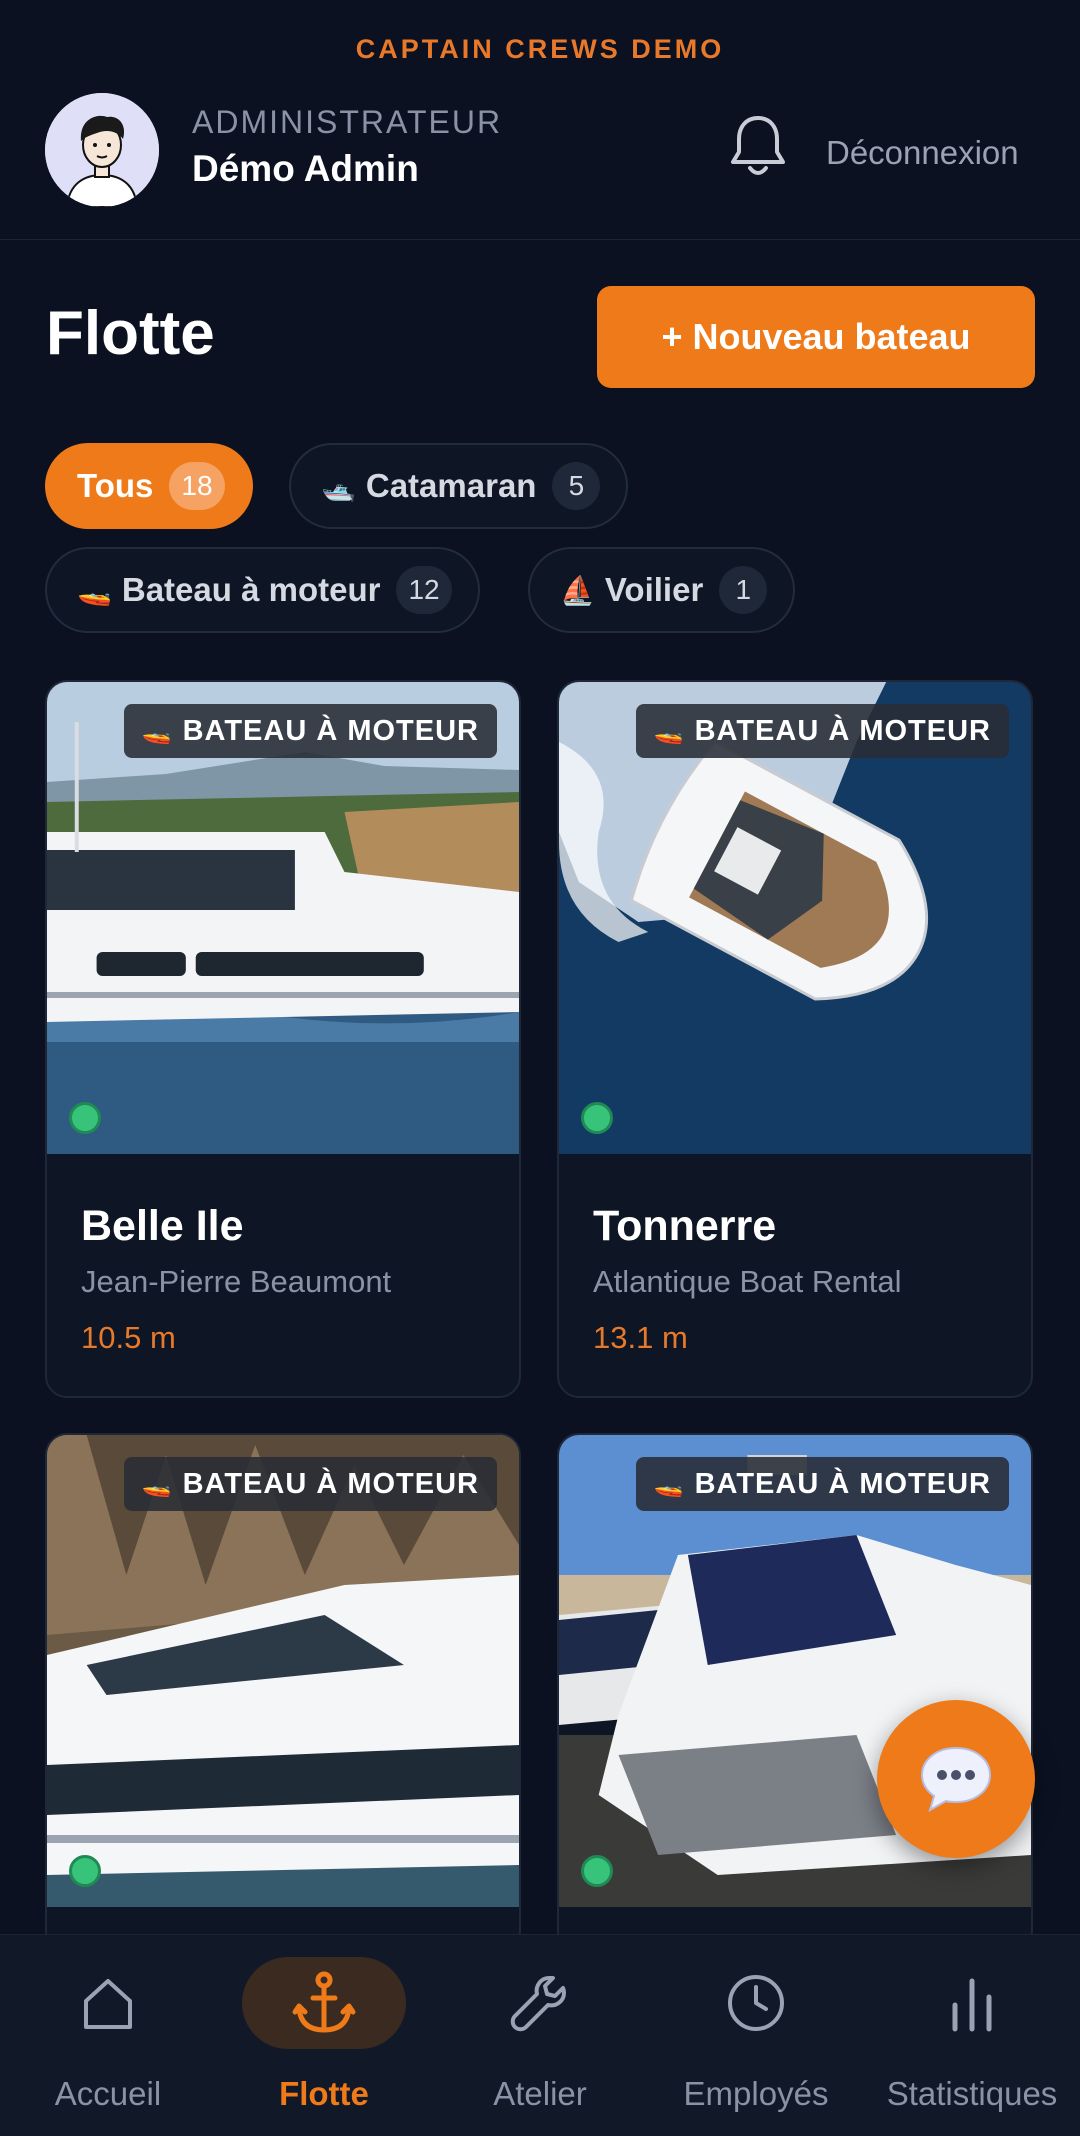 The width and height of the screenshot is (1080, 2136). What do you see at coordinates (972, 2093) in the screenshot?
I see `nav-label: Statistiques` at bounding box center [972, 2093].